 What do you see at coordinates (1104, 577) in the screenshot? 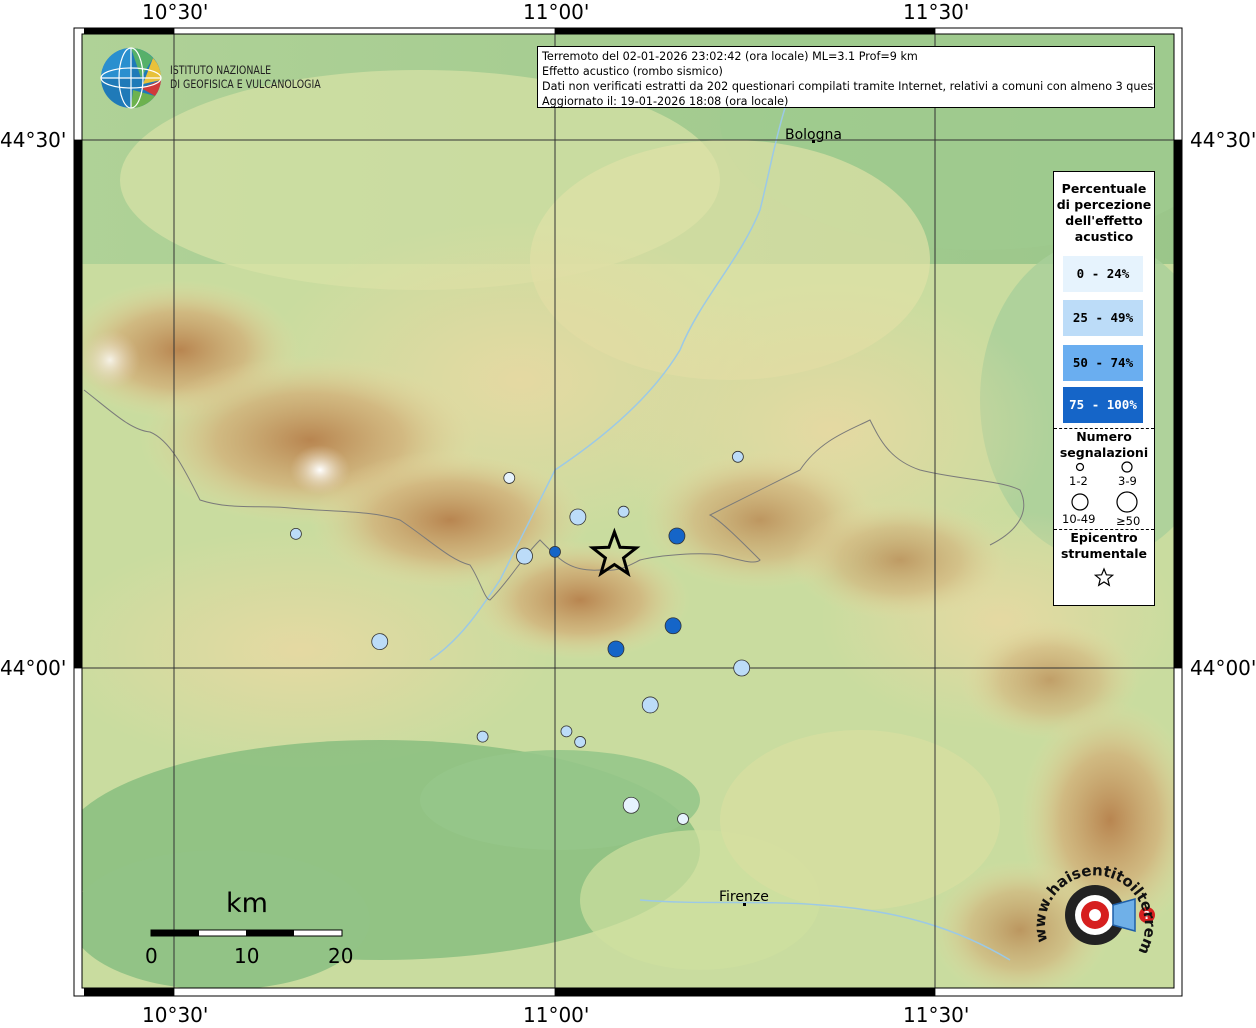
I see `legend-epicenter-star-icon` at bounding box center [1104, 577].